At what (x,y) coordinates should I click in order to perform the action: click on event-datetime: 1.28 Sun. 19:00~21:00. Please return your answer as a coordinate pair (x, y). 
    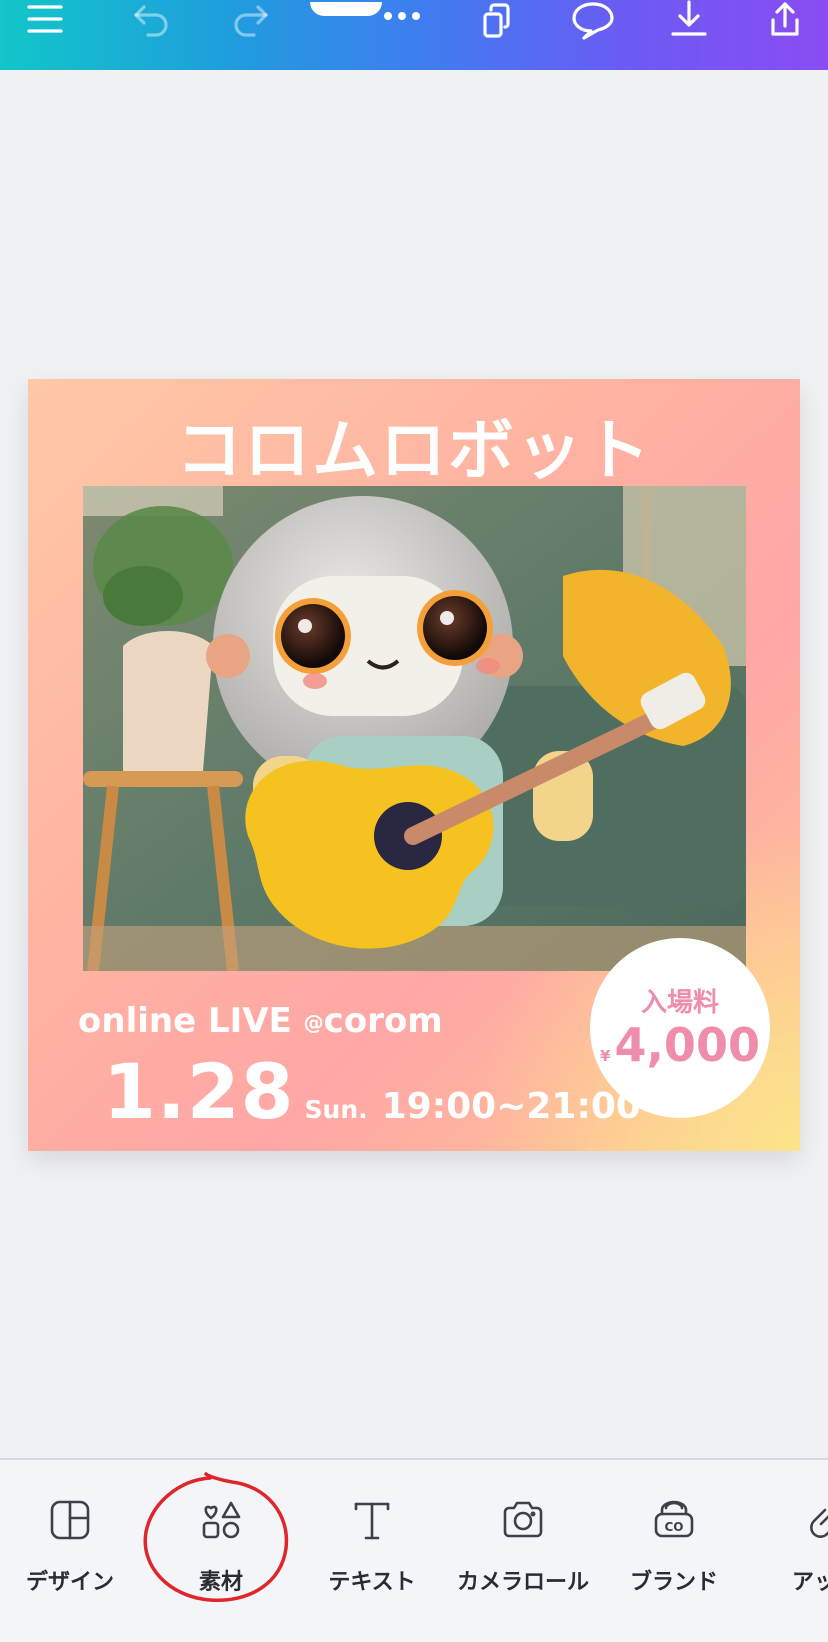
    Looking at the image, I should click on (372, 1091).